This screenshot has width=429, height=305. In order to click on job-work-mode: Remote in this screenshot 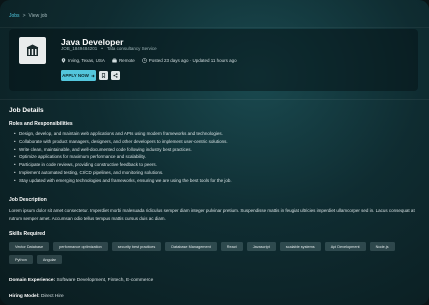, I will do `click(126, 60)`.